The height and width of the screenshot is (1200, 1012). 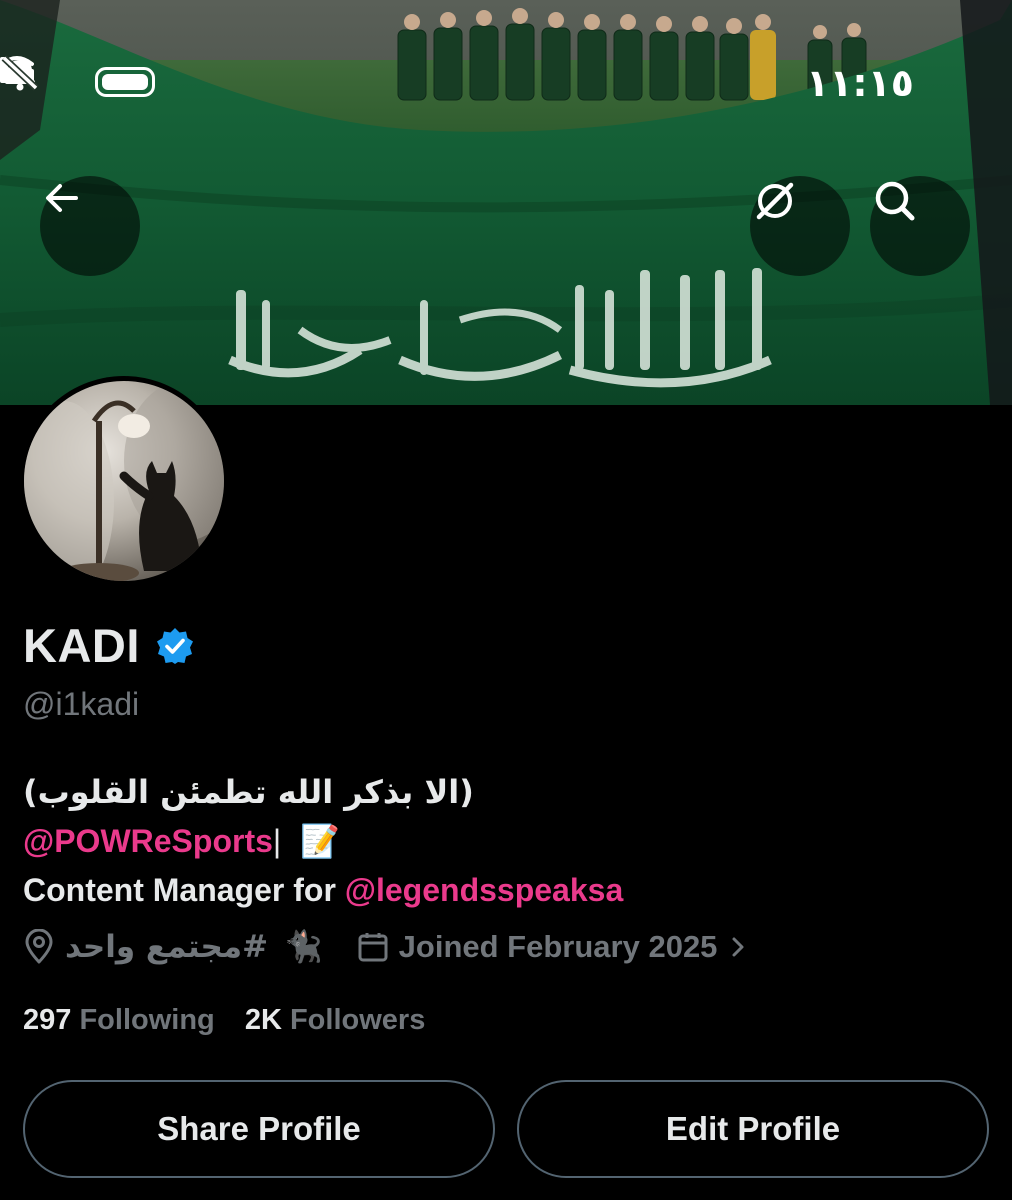 I want to click on username-handle: @i1kadi, so click(x=81, y=704).